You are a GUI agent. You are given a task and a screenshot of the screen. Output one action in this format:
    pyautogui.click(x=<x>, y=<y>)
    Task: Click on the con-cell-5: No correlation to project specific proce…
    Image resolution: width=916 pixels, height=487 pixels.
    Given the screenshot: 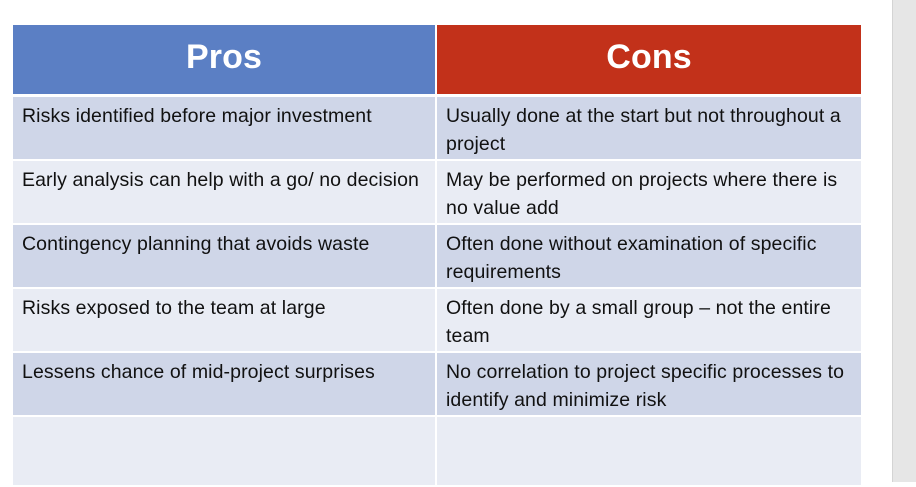 What is the action you would take?
    pyautogui.click(x=649, y=385)
    